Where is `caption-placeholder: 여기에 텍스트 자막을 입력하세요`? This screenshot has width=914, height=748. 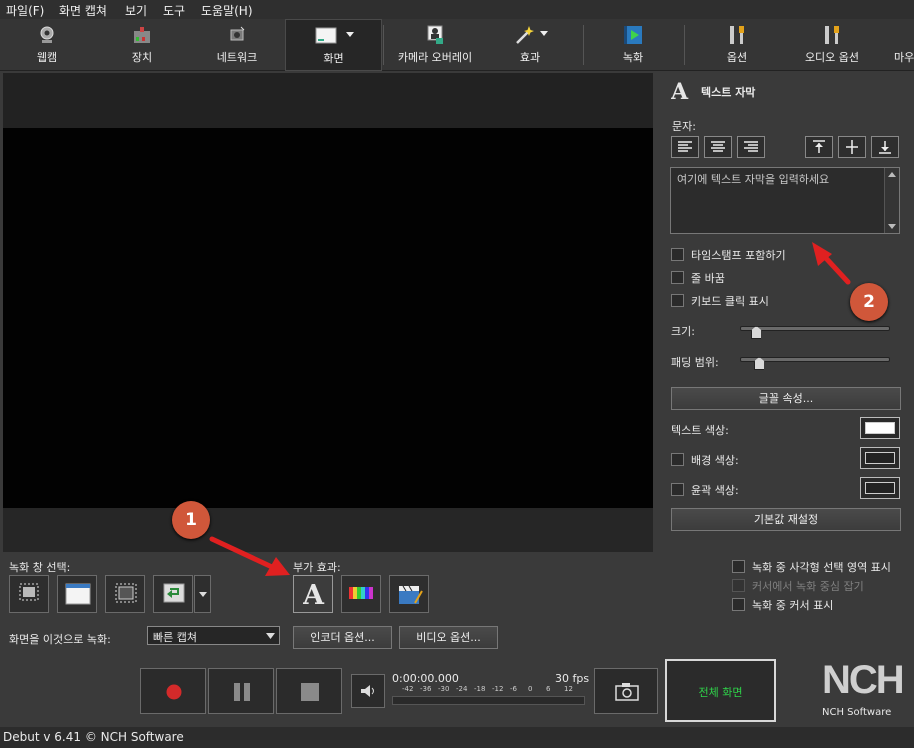
caption-placeholder: 여기에 텍스트 자막을 입력하세요 is located at coordinates (753, 179).